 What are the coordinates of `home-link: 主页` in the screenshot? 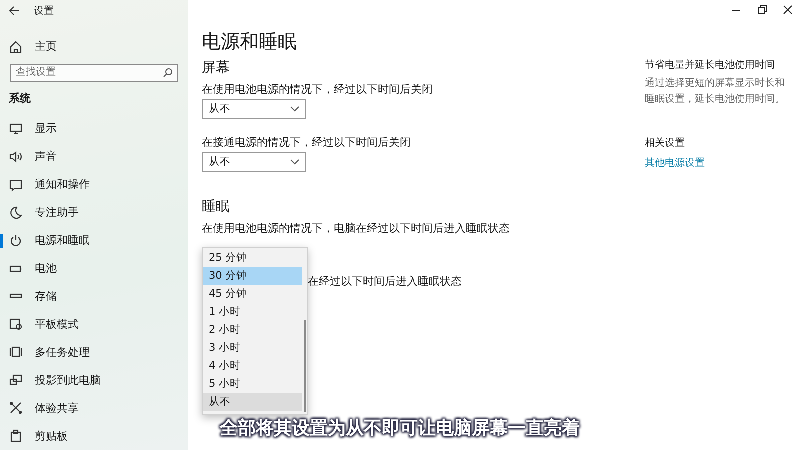 It's located at (94, 46).